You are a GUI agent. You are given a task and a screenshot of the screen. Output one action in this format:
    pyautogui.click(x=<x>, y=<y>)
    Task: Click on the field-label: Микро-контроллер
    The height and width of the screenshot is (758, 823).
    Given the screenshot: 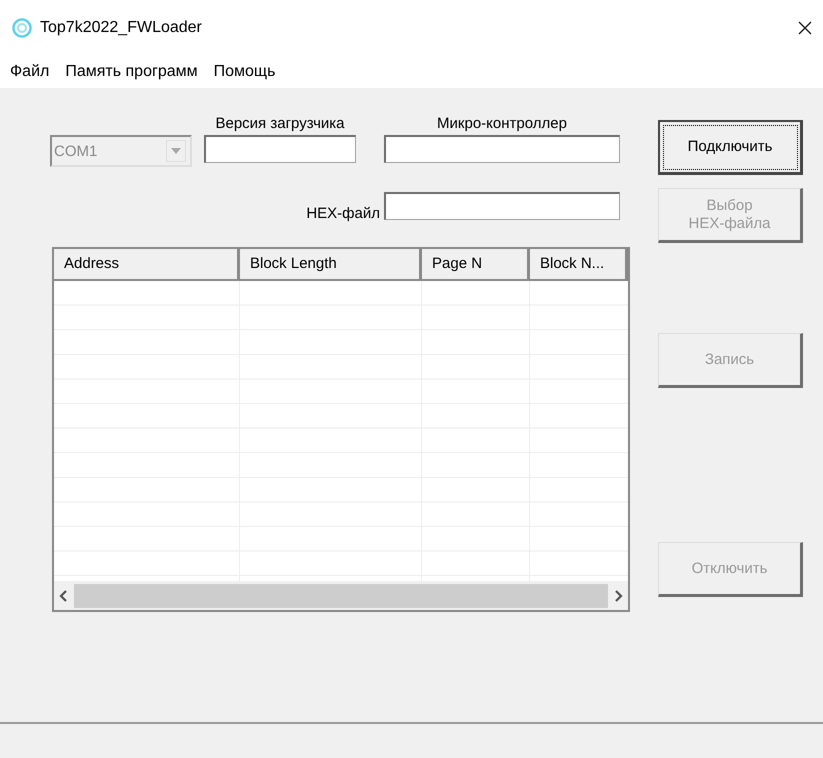 What is the action you would take?
    pyautogui.click(x=502, y=124)
    